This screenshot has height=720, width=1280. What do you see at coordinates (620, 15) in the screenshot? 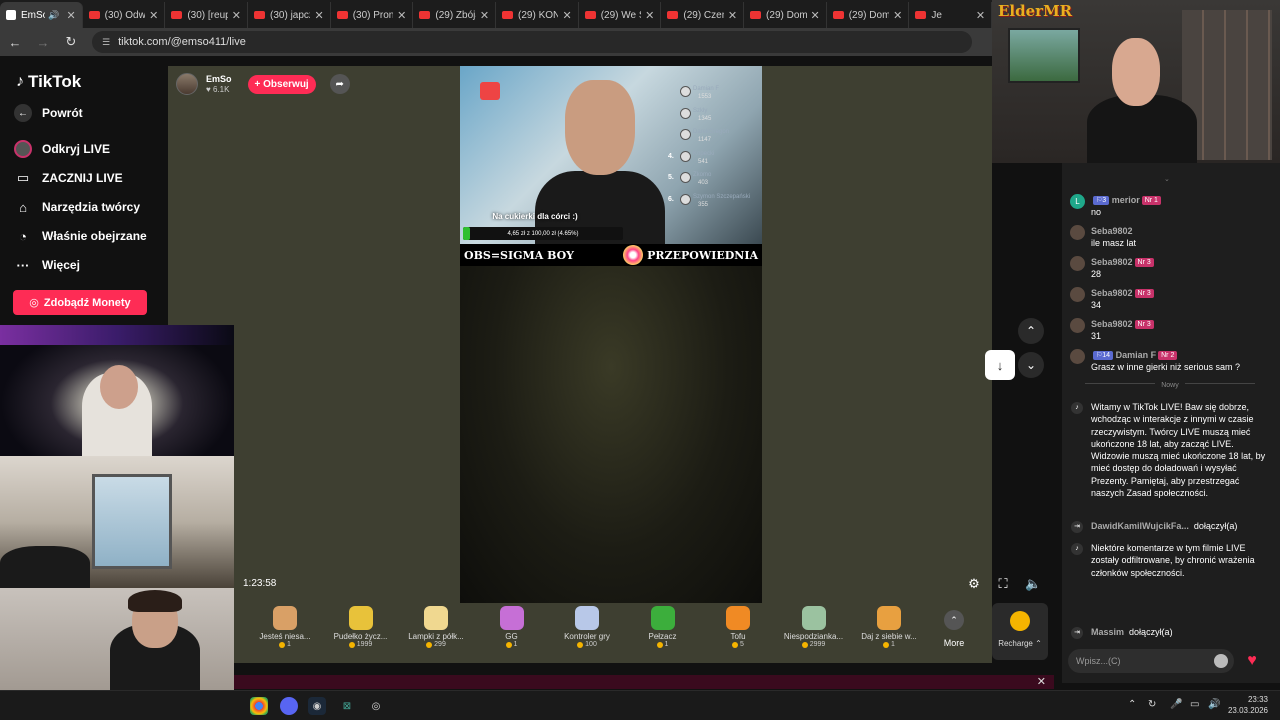
I see `browser-tab: (29) We Sa ✕` at bounding box center [620, 15].